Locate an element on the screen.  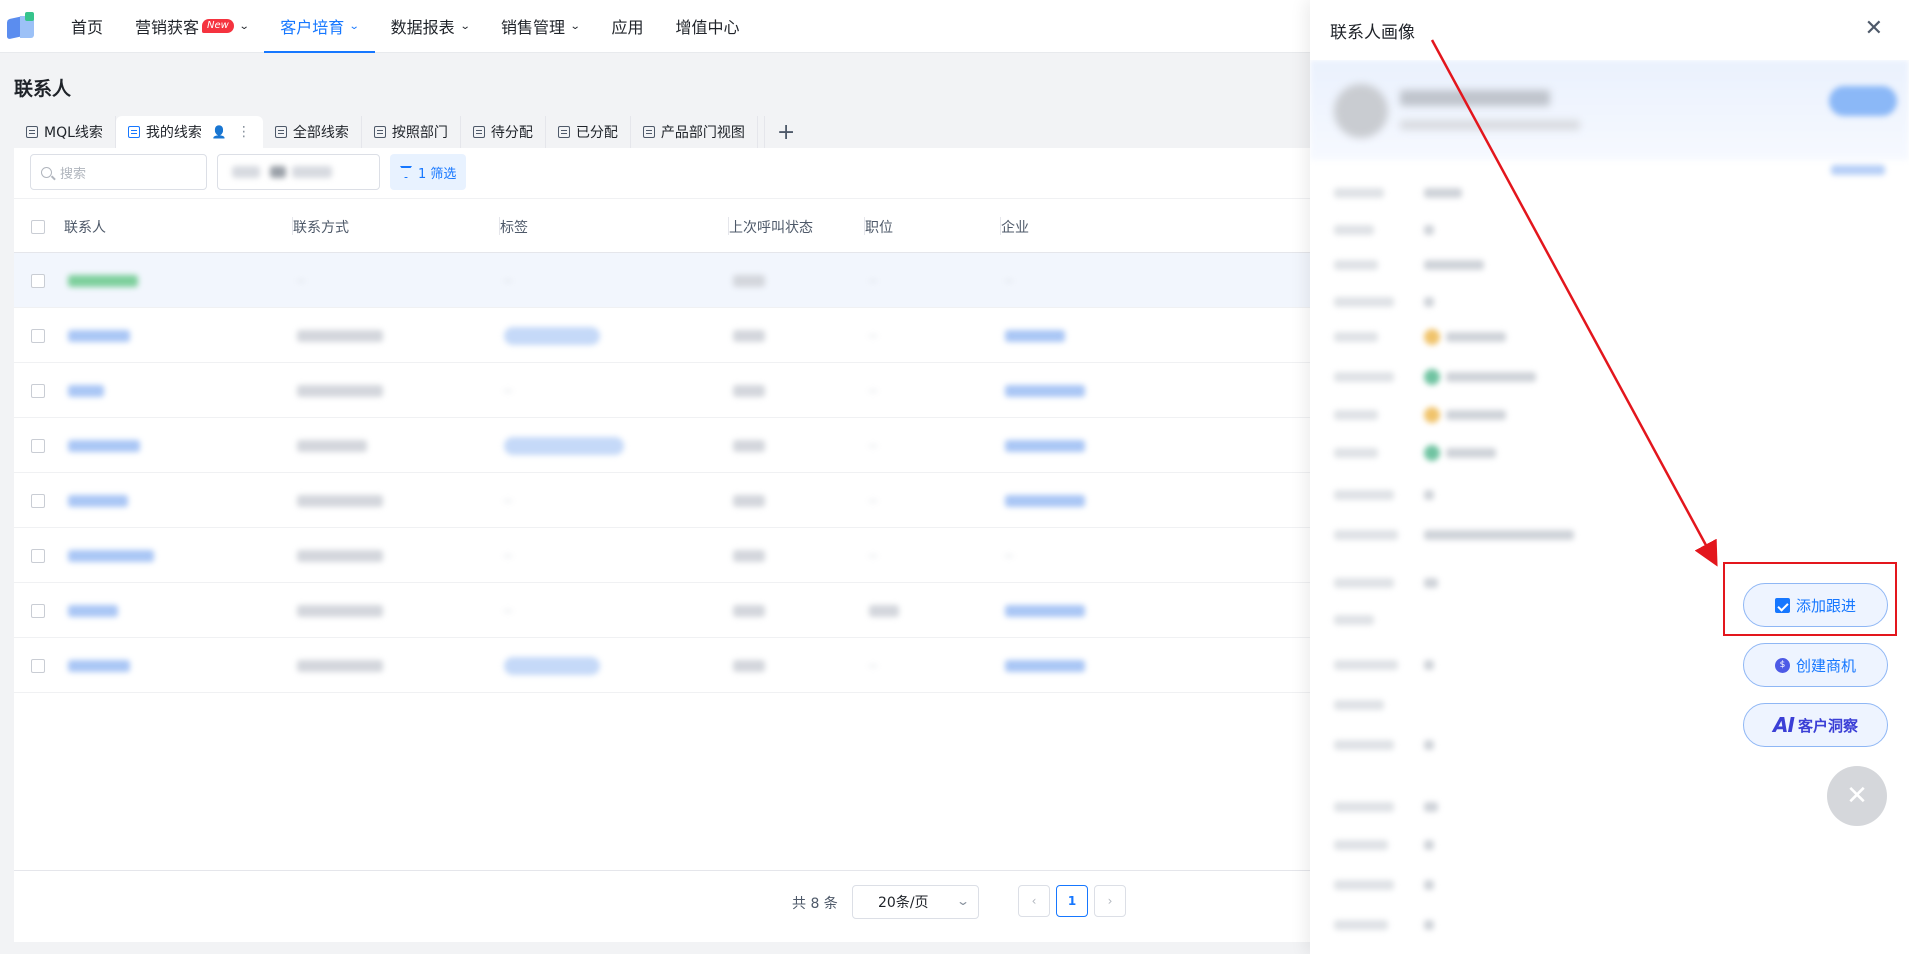
close-icon: ✕ is located at coordinates (1874, 29).